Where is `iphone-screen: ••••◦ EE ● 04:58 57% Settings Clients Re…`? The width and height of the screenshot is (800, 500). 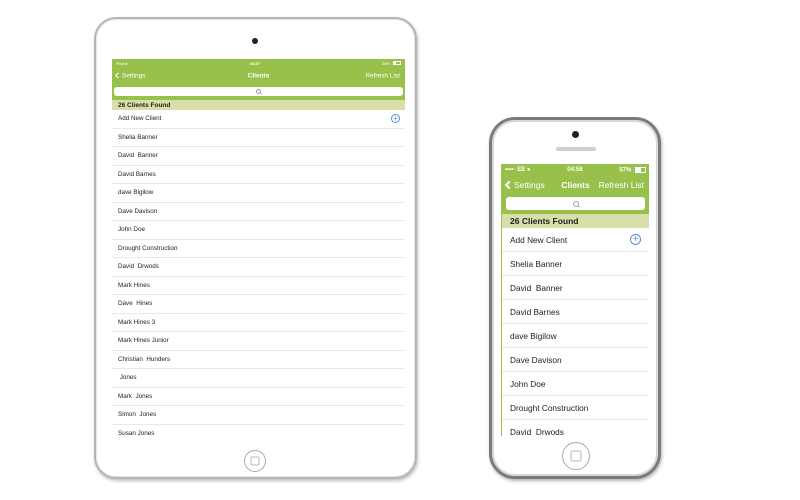
iphone-screen: ••••◦ EE ● 04:58 57% Settings Clients Re… is located at coordinates (575, 300).